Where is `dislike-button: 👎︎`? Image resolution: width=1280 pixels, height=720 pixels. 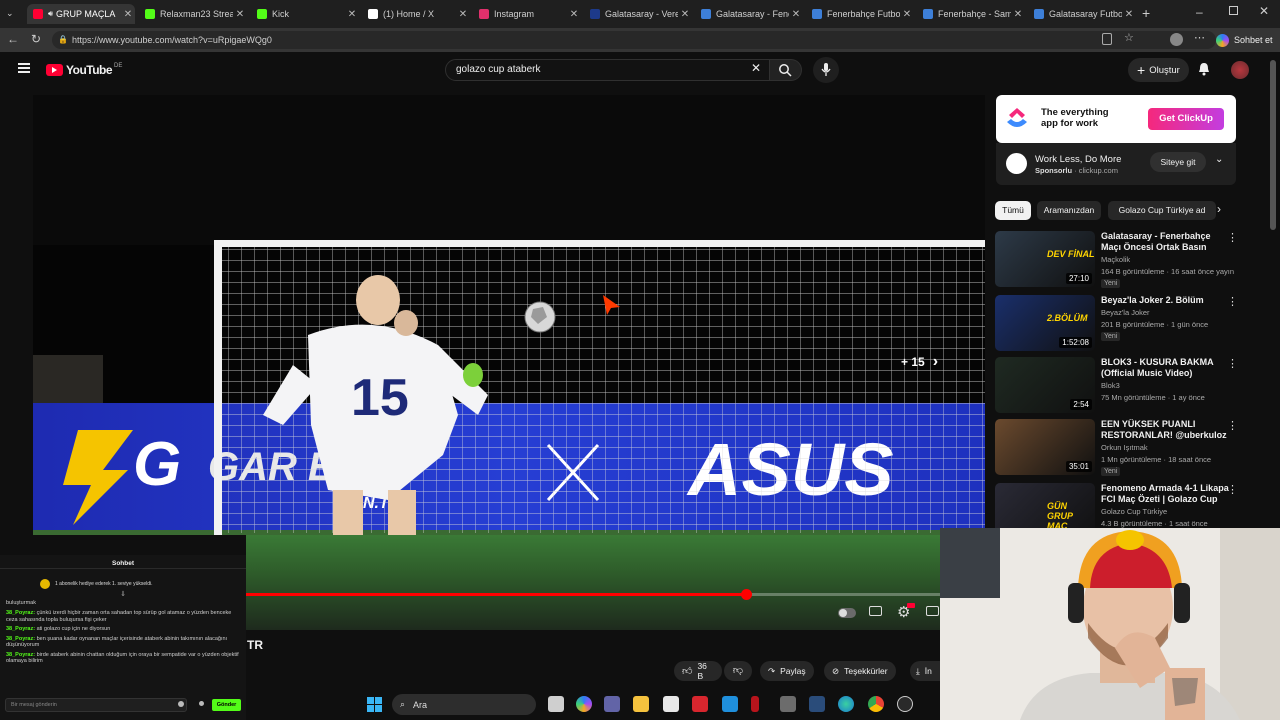
dislike-button: 👎︎ is located at coordinates (738, 671).